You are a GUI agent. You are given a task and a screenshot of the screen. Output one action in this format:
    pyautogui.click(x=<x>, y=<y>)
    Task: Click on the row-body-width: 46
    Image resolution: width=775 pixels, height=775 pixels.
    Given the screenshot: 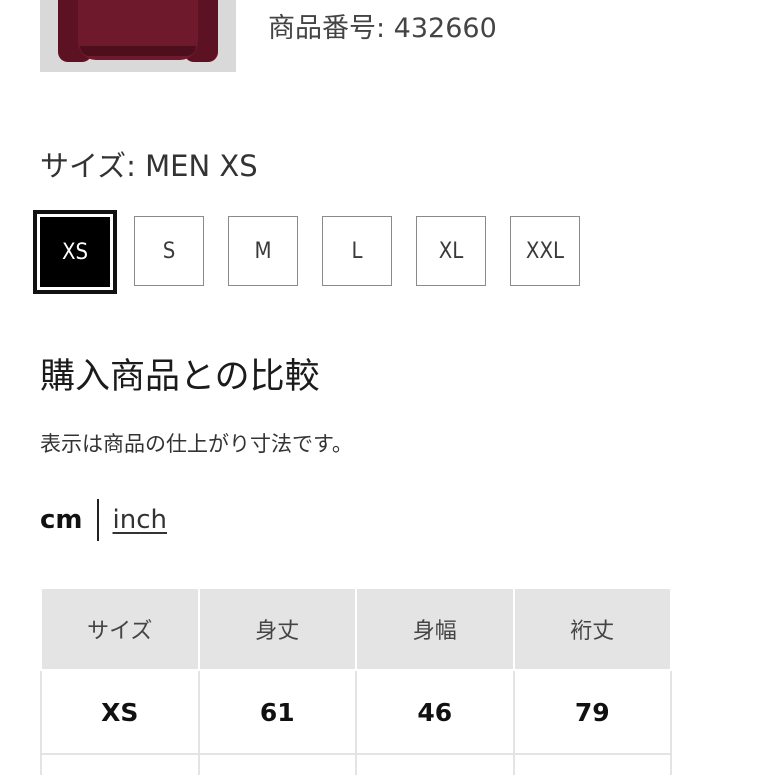 What is the action you would take?
    pyautogui.click(x=435, y=712)
    